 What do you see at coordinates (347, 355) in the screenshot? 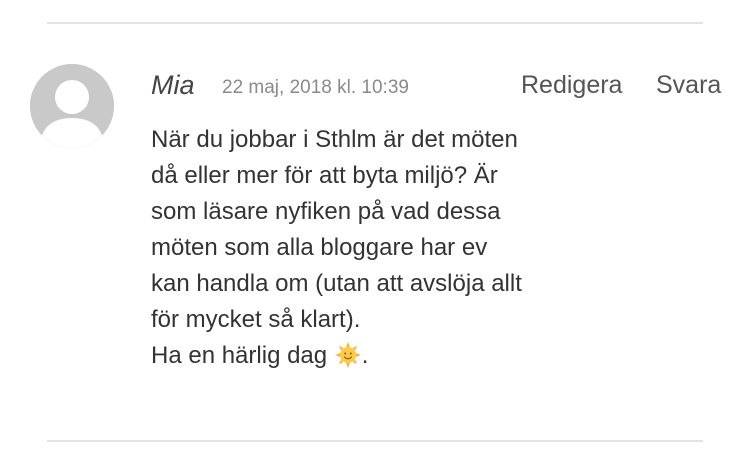
I see `sun-emoji-icon` at bounding box center [347, 355].